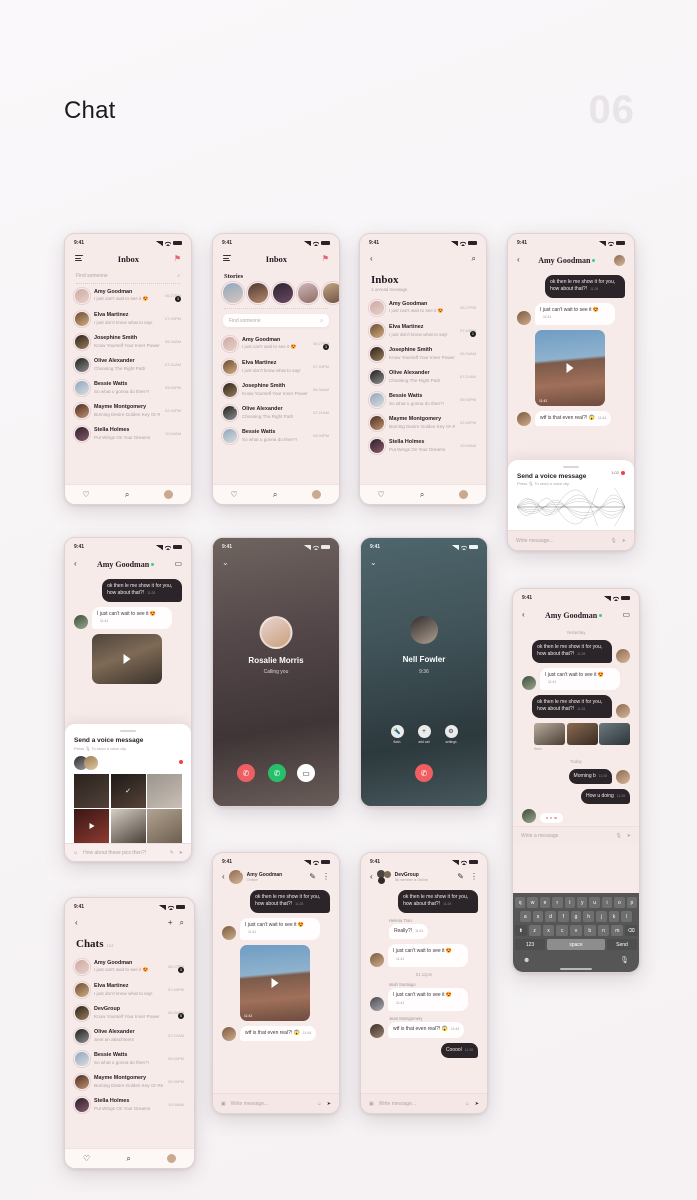 The width and height of the screenshot is (697, 1200). Describe the element at coordinates (601, 917) in the screenshot. I see `key-j: j` at that location.